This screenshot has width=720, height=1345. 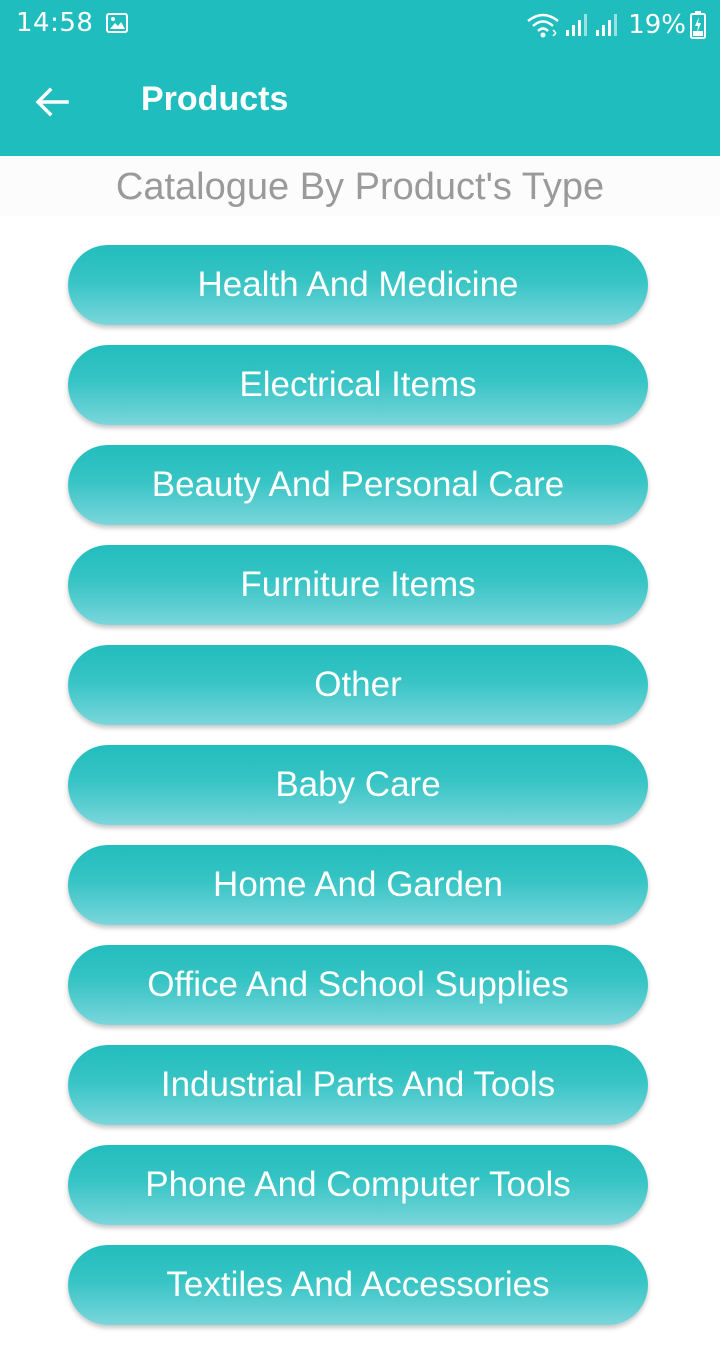 I want to click on back-button, so click(x=52, y=102).